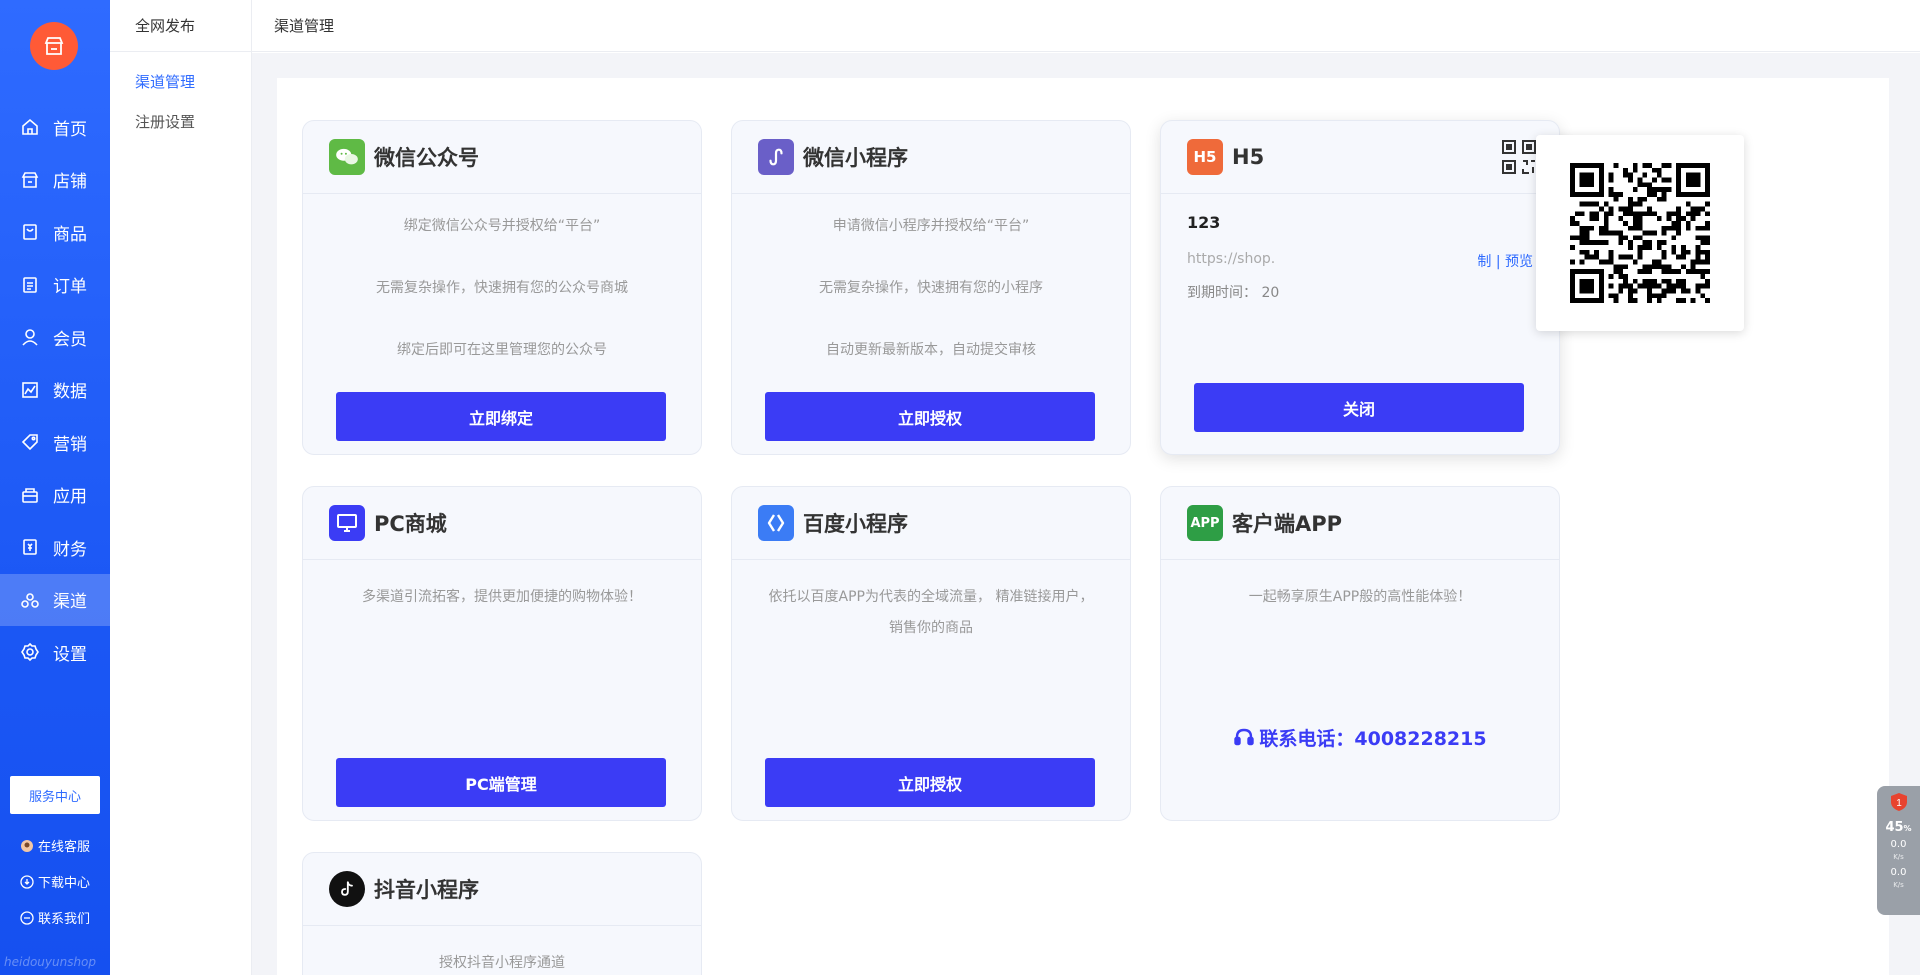  Describe the element at coordinates (1360, 523) in the screenshot. I see `card-header: APP 客户端APP` at that location.